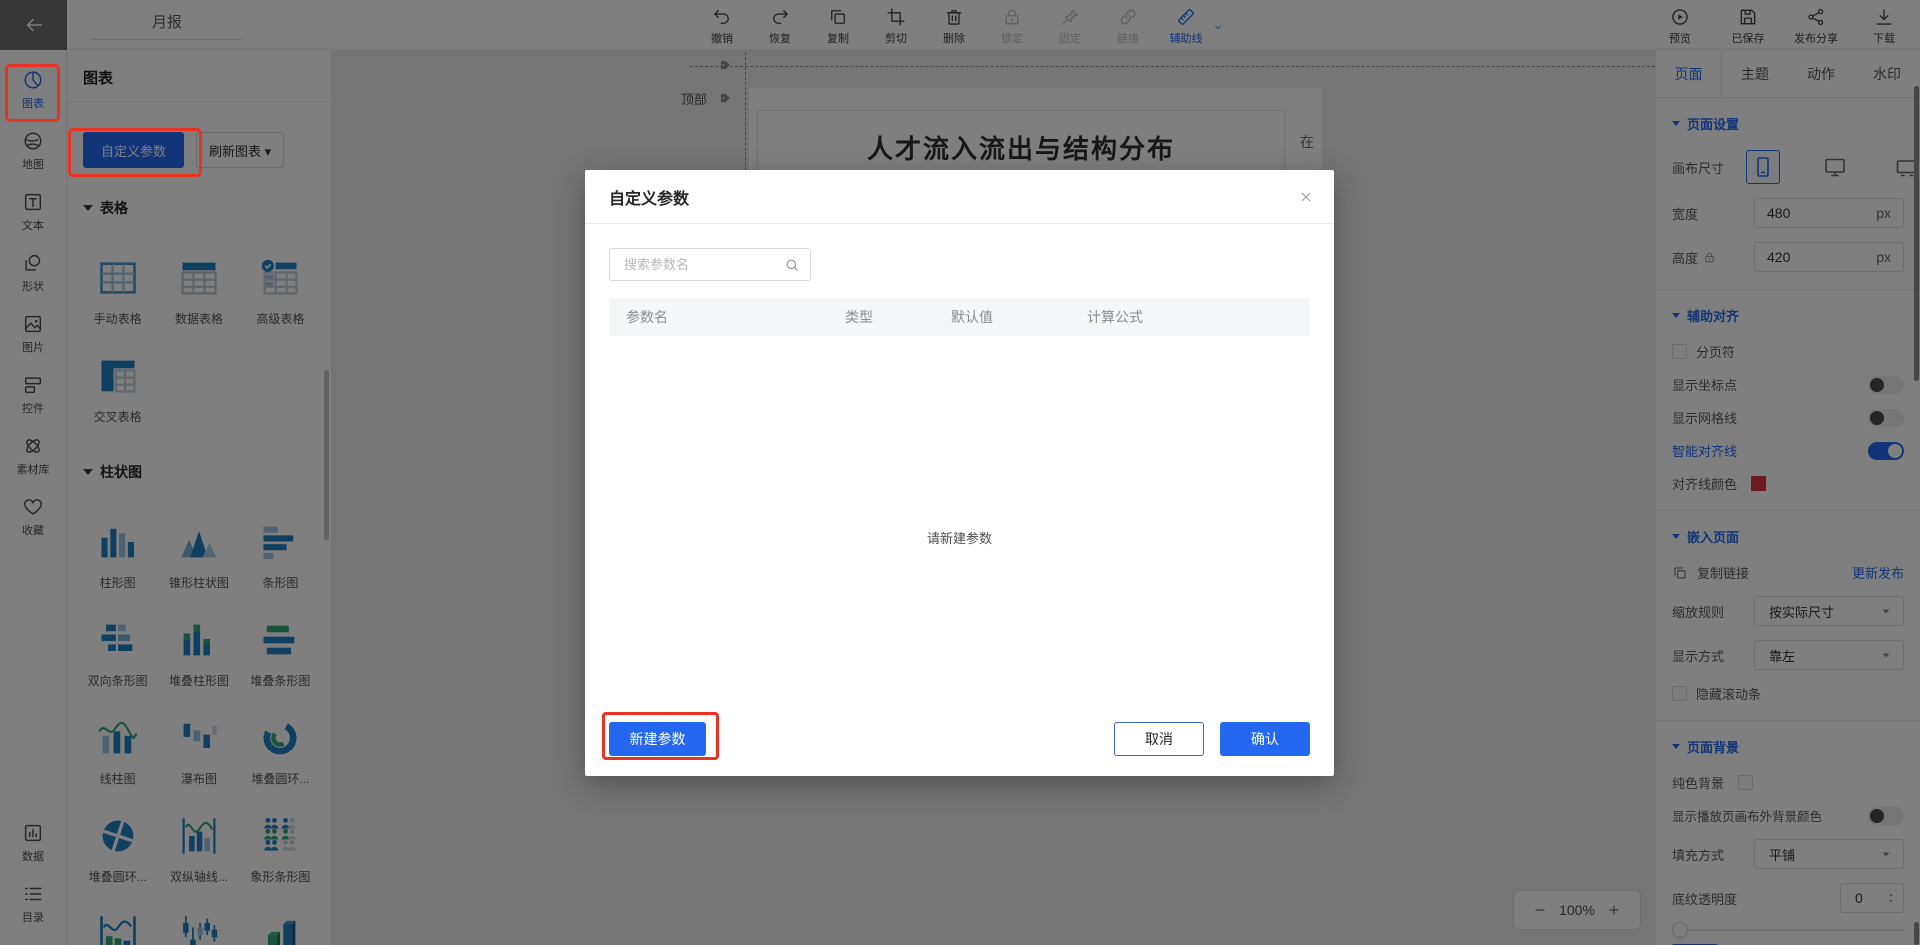  What do you see at coordinates (657, 739) in the screenshot?
I see `new-param-button: 新建参数` at bounding box center [657, 739].